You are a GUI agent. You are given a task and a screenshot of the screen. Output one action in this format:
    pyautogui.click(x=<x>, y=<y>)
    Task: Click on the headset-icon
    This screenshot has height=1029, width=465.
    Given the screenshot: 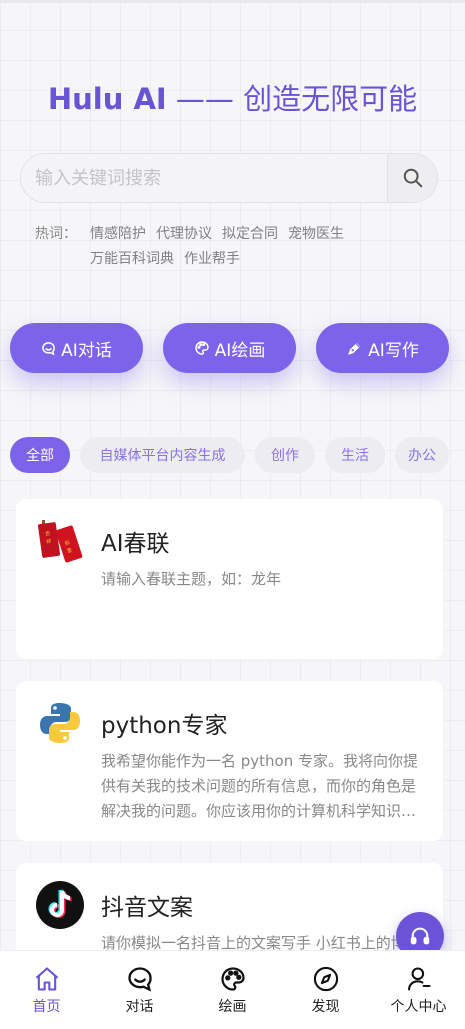 What is the action you would take?
    pyautogui.click(x=420, y=936)
    